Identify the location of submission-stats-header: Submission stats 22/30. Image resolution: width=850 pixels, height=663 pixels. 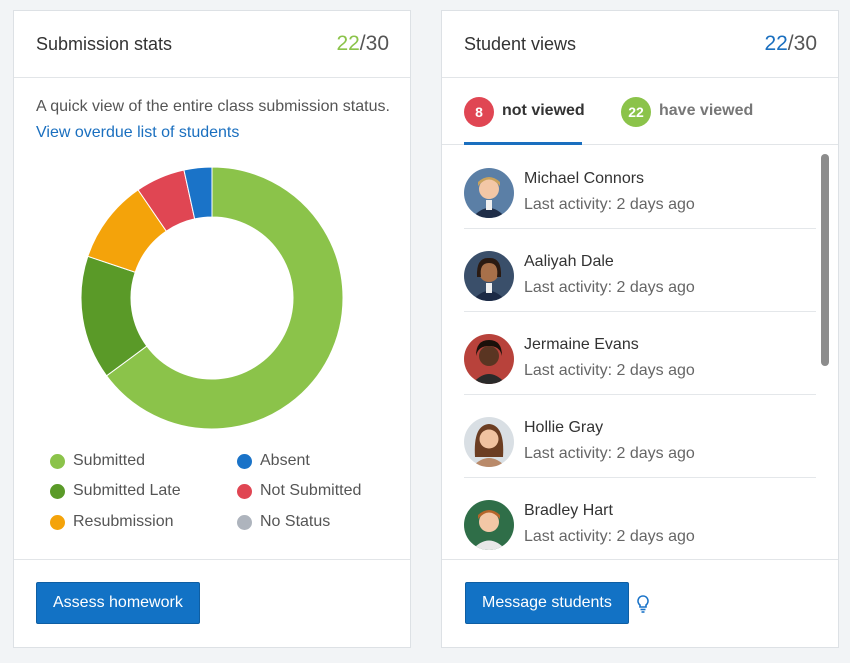
(212, 44).